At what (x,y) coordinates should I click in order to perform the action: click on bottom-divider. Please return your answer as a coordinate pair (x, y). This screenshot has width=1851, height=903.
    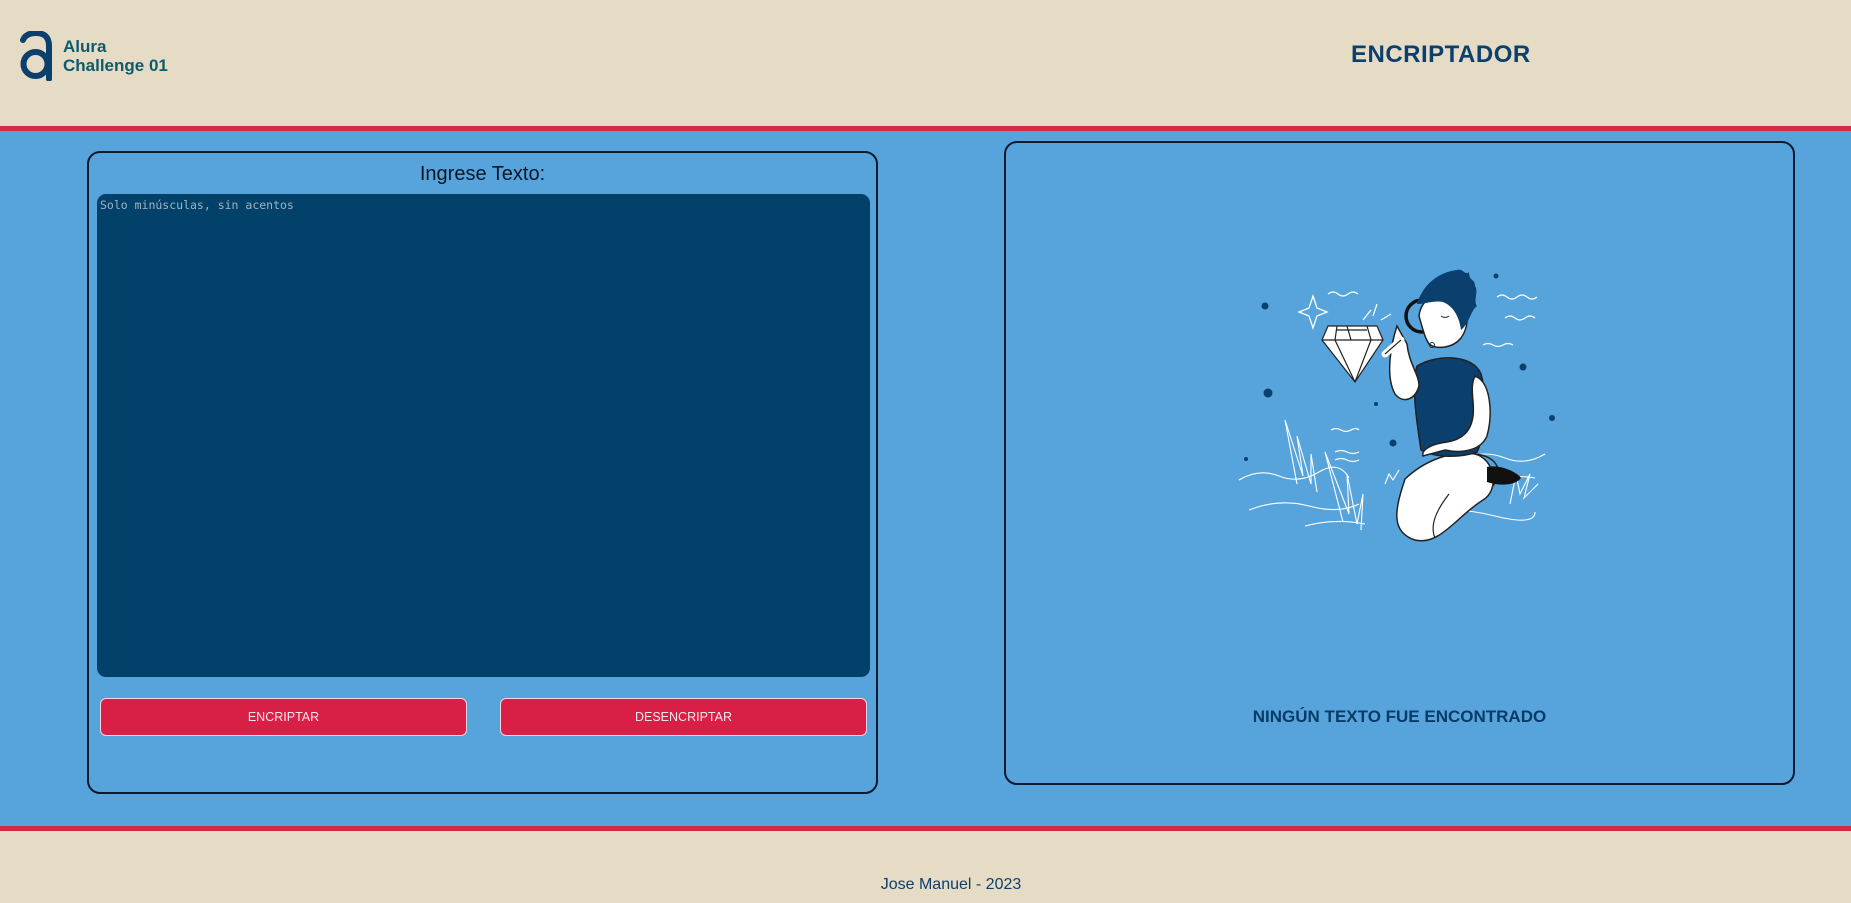
    Looking at the image, I should click on (925, 828).